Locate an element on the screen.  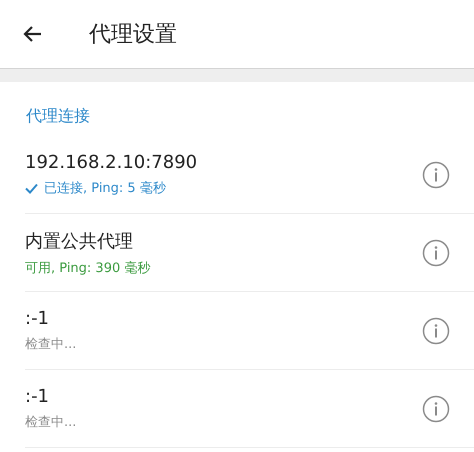
screen-title: 代理设置 is located at coordinates (133, 35).